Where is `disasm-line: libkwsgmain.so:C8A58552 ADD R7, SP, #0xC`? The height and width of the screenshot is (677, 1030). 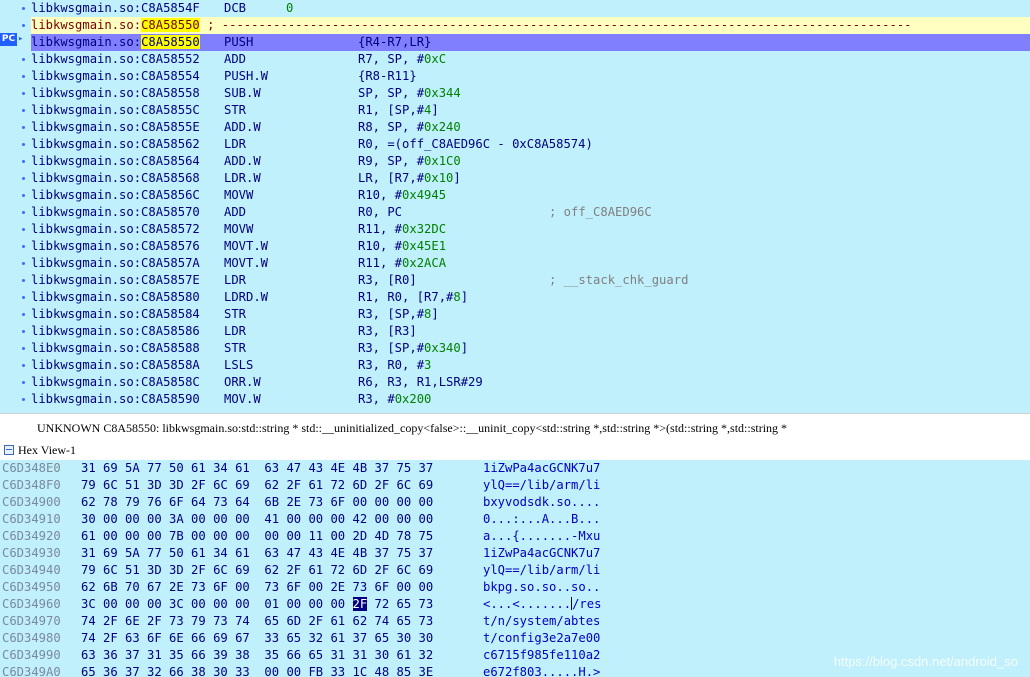 disasm-line: libkwsgmain.so:C8A58552 ADD R7, SP, #0xC is located at coordinates (530, 59).